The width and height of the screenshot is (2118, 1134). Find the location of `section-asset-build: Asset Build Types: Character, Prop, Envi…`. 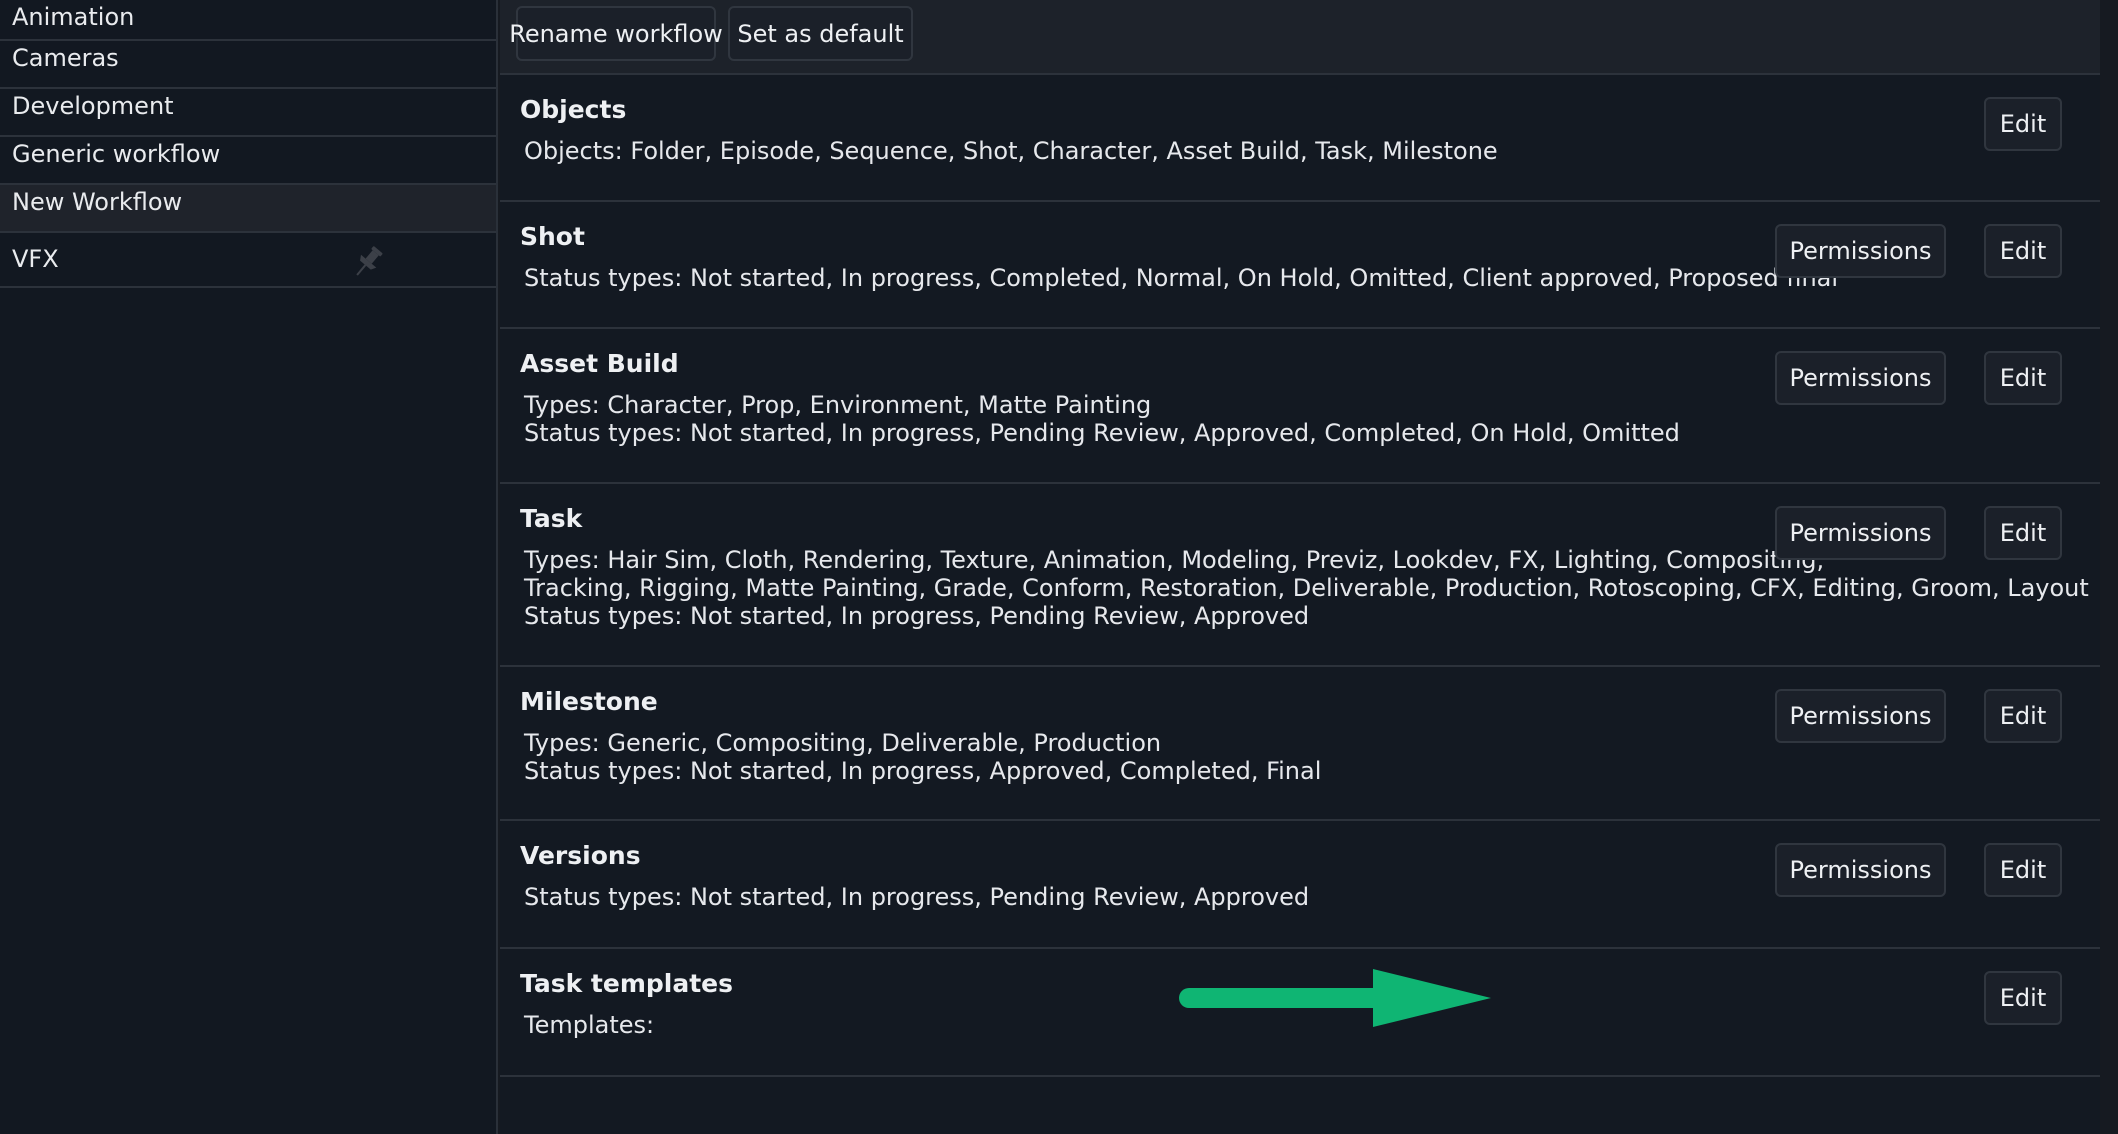

section-asset-build: Asset Build Types: Character, Prop, Envi… is located at coordinates (1300, 406).